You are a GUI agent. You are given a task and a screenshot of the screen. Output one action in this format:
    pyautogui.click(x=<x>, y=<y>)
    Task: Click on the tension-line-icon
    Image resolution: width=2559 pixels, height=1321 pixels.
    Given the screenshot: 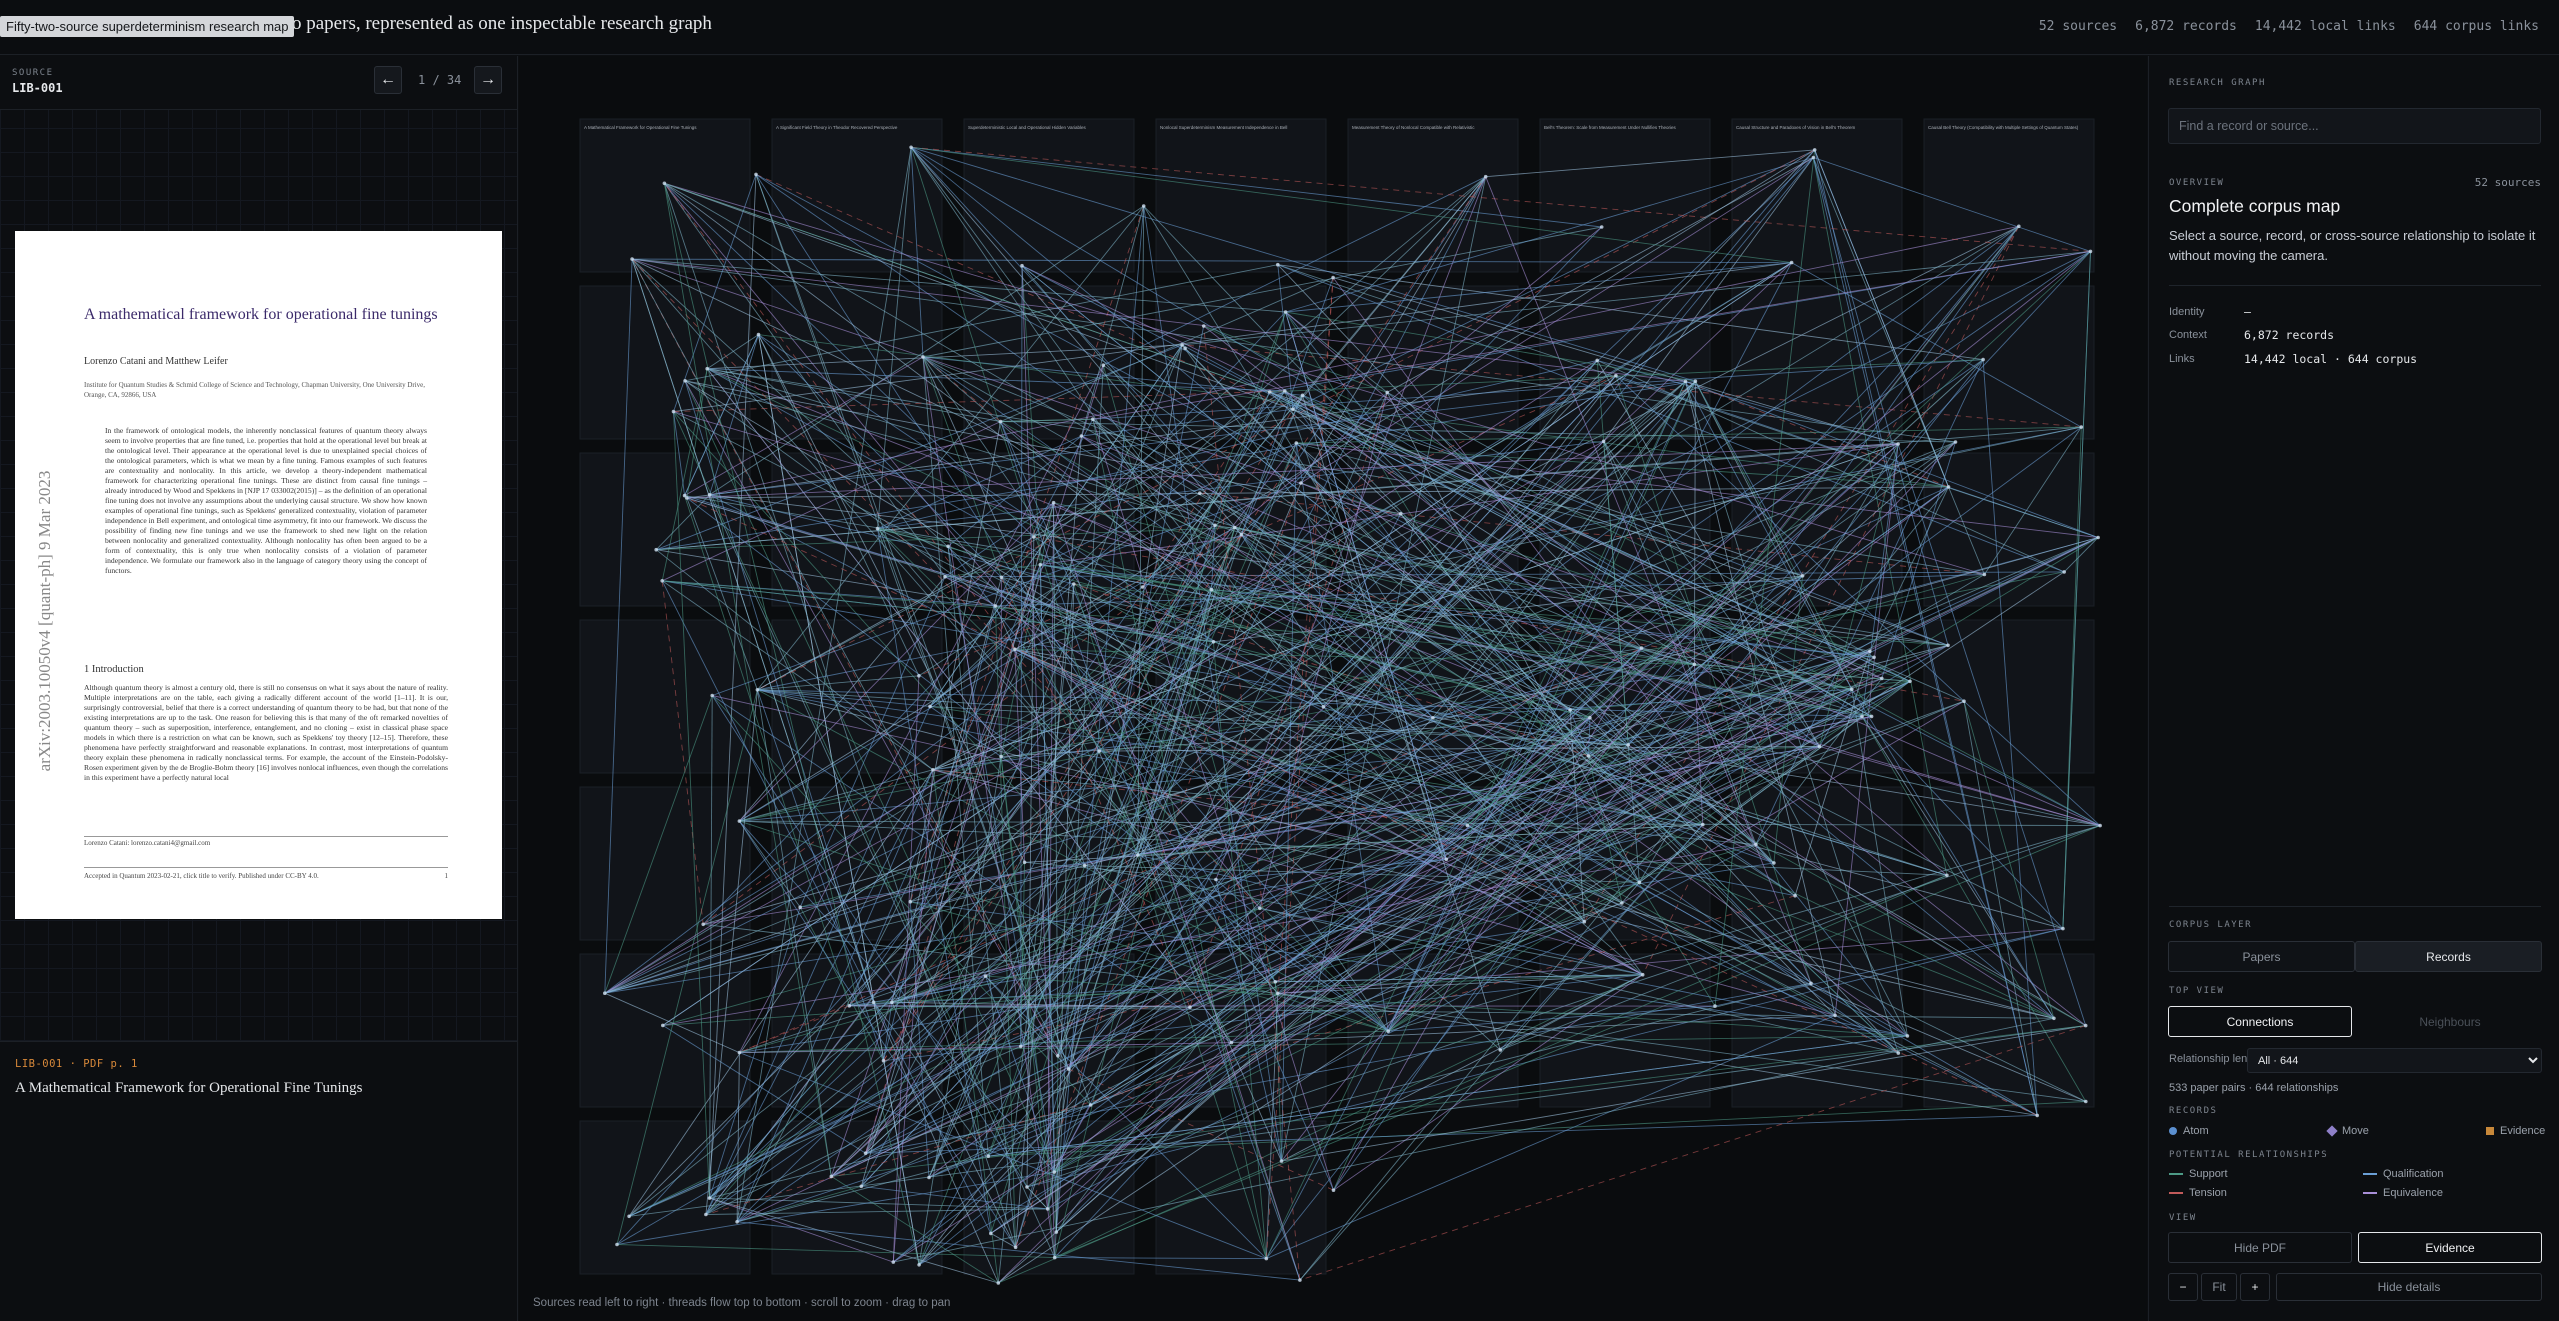 What is the action you would take?
    pyautogui.click(x=2176, y=1193)
    